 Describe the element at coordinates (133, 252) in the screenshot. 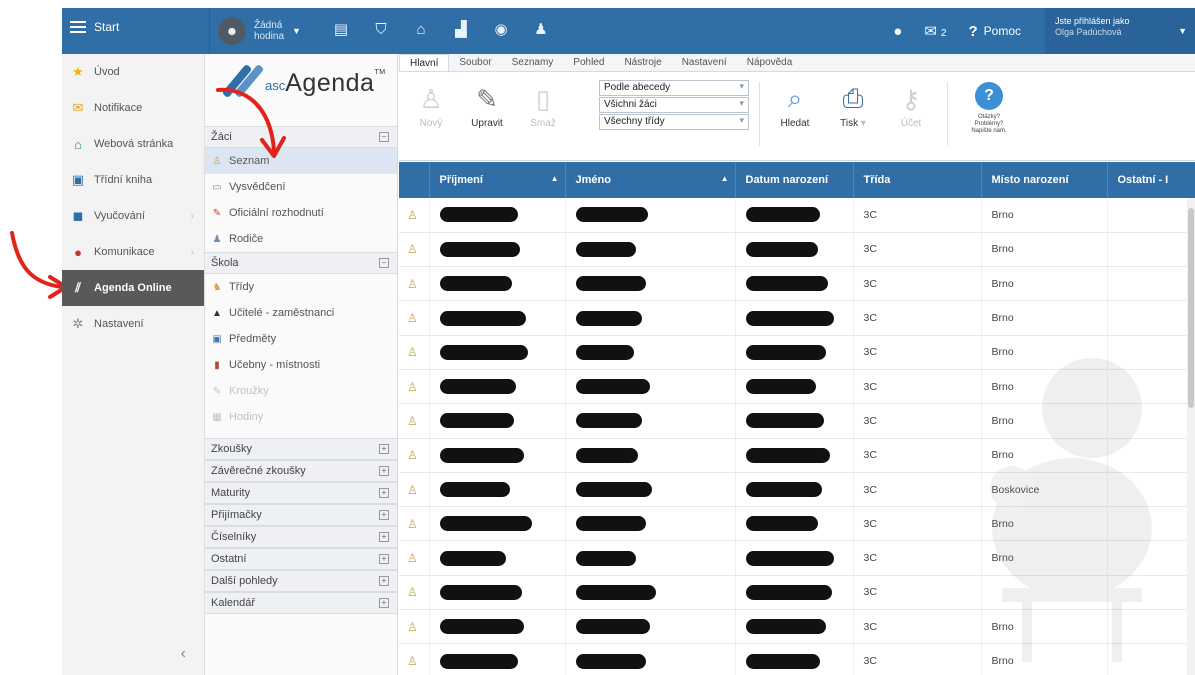

I see `sidebar-item-komunikace: ● Komunikace ›` at that location.